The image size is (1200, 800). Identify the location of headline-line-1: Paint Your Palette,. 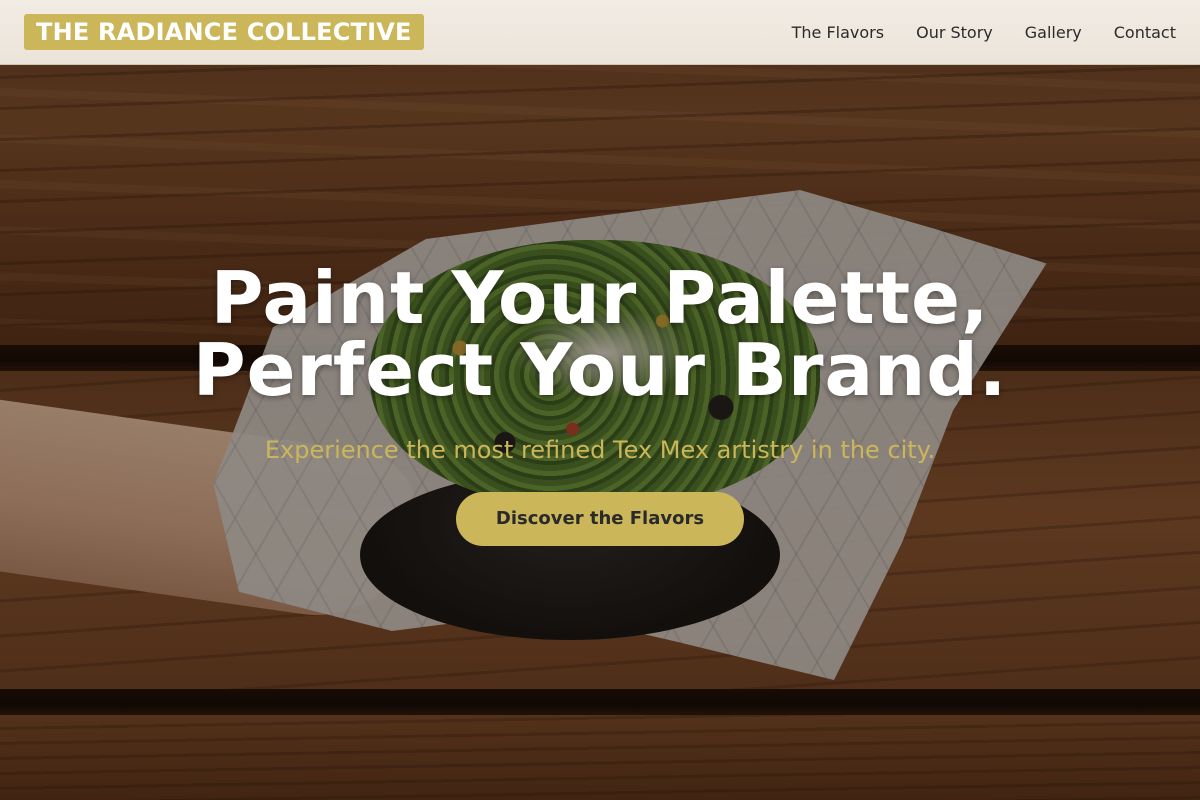
(600, 298).